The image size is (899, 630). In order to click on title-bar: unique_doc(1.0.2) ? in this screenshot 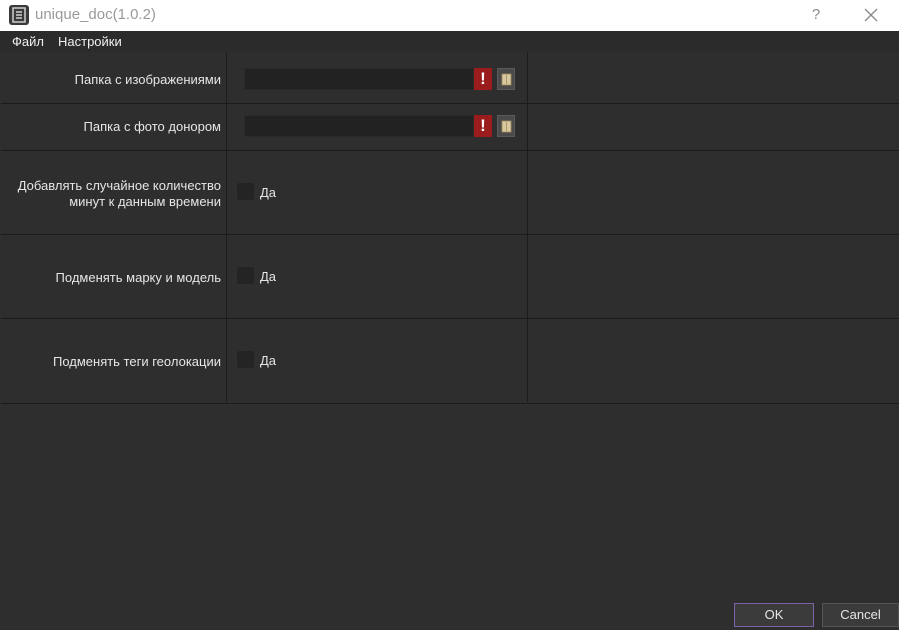, I will do `click(449, 15)`.